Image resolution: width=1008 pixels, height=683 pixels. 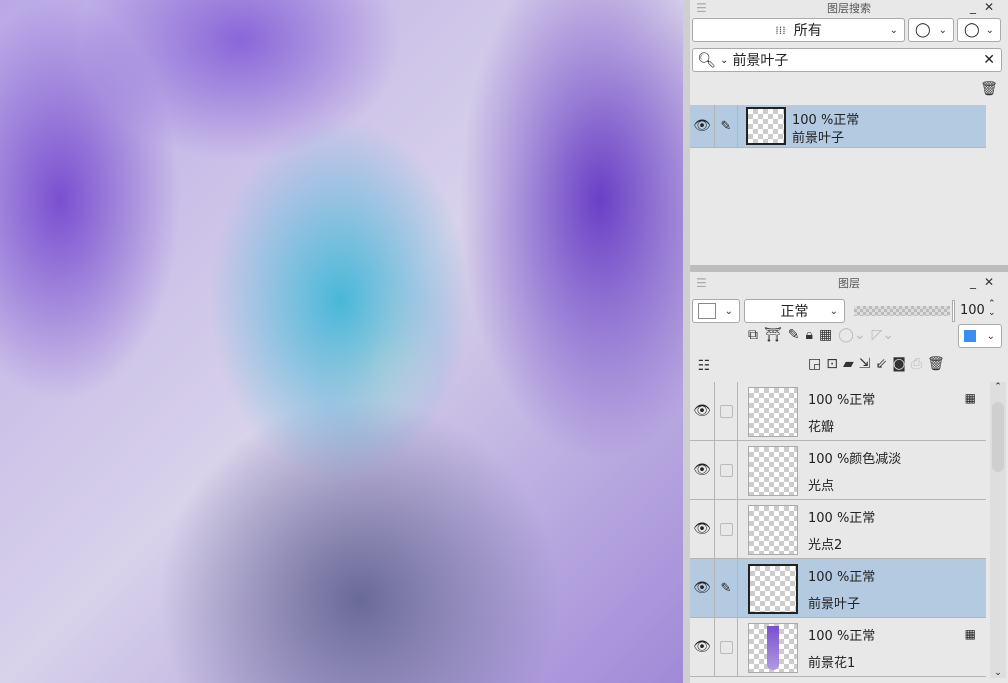 What do you see at coordinates (972, 310) in the screenshot?
I see `opacity-value: 100` at bounding box center [972, 310].